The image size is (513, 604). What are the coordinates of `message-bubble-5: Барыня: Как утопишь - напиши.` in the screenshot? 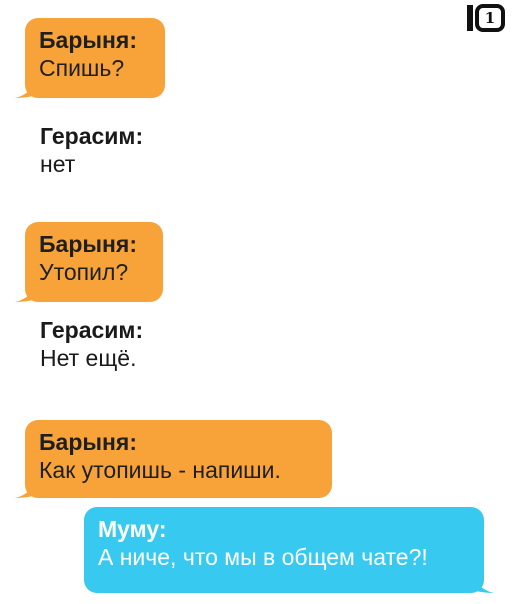 It's located at (173, 459).